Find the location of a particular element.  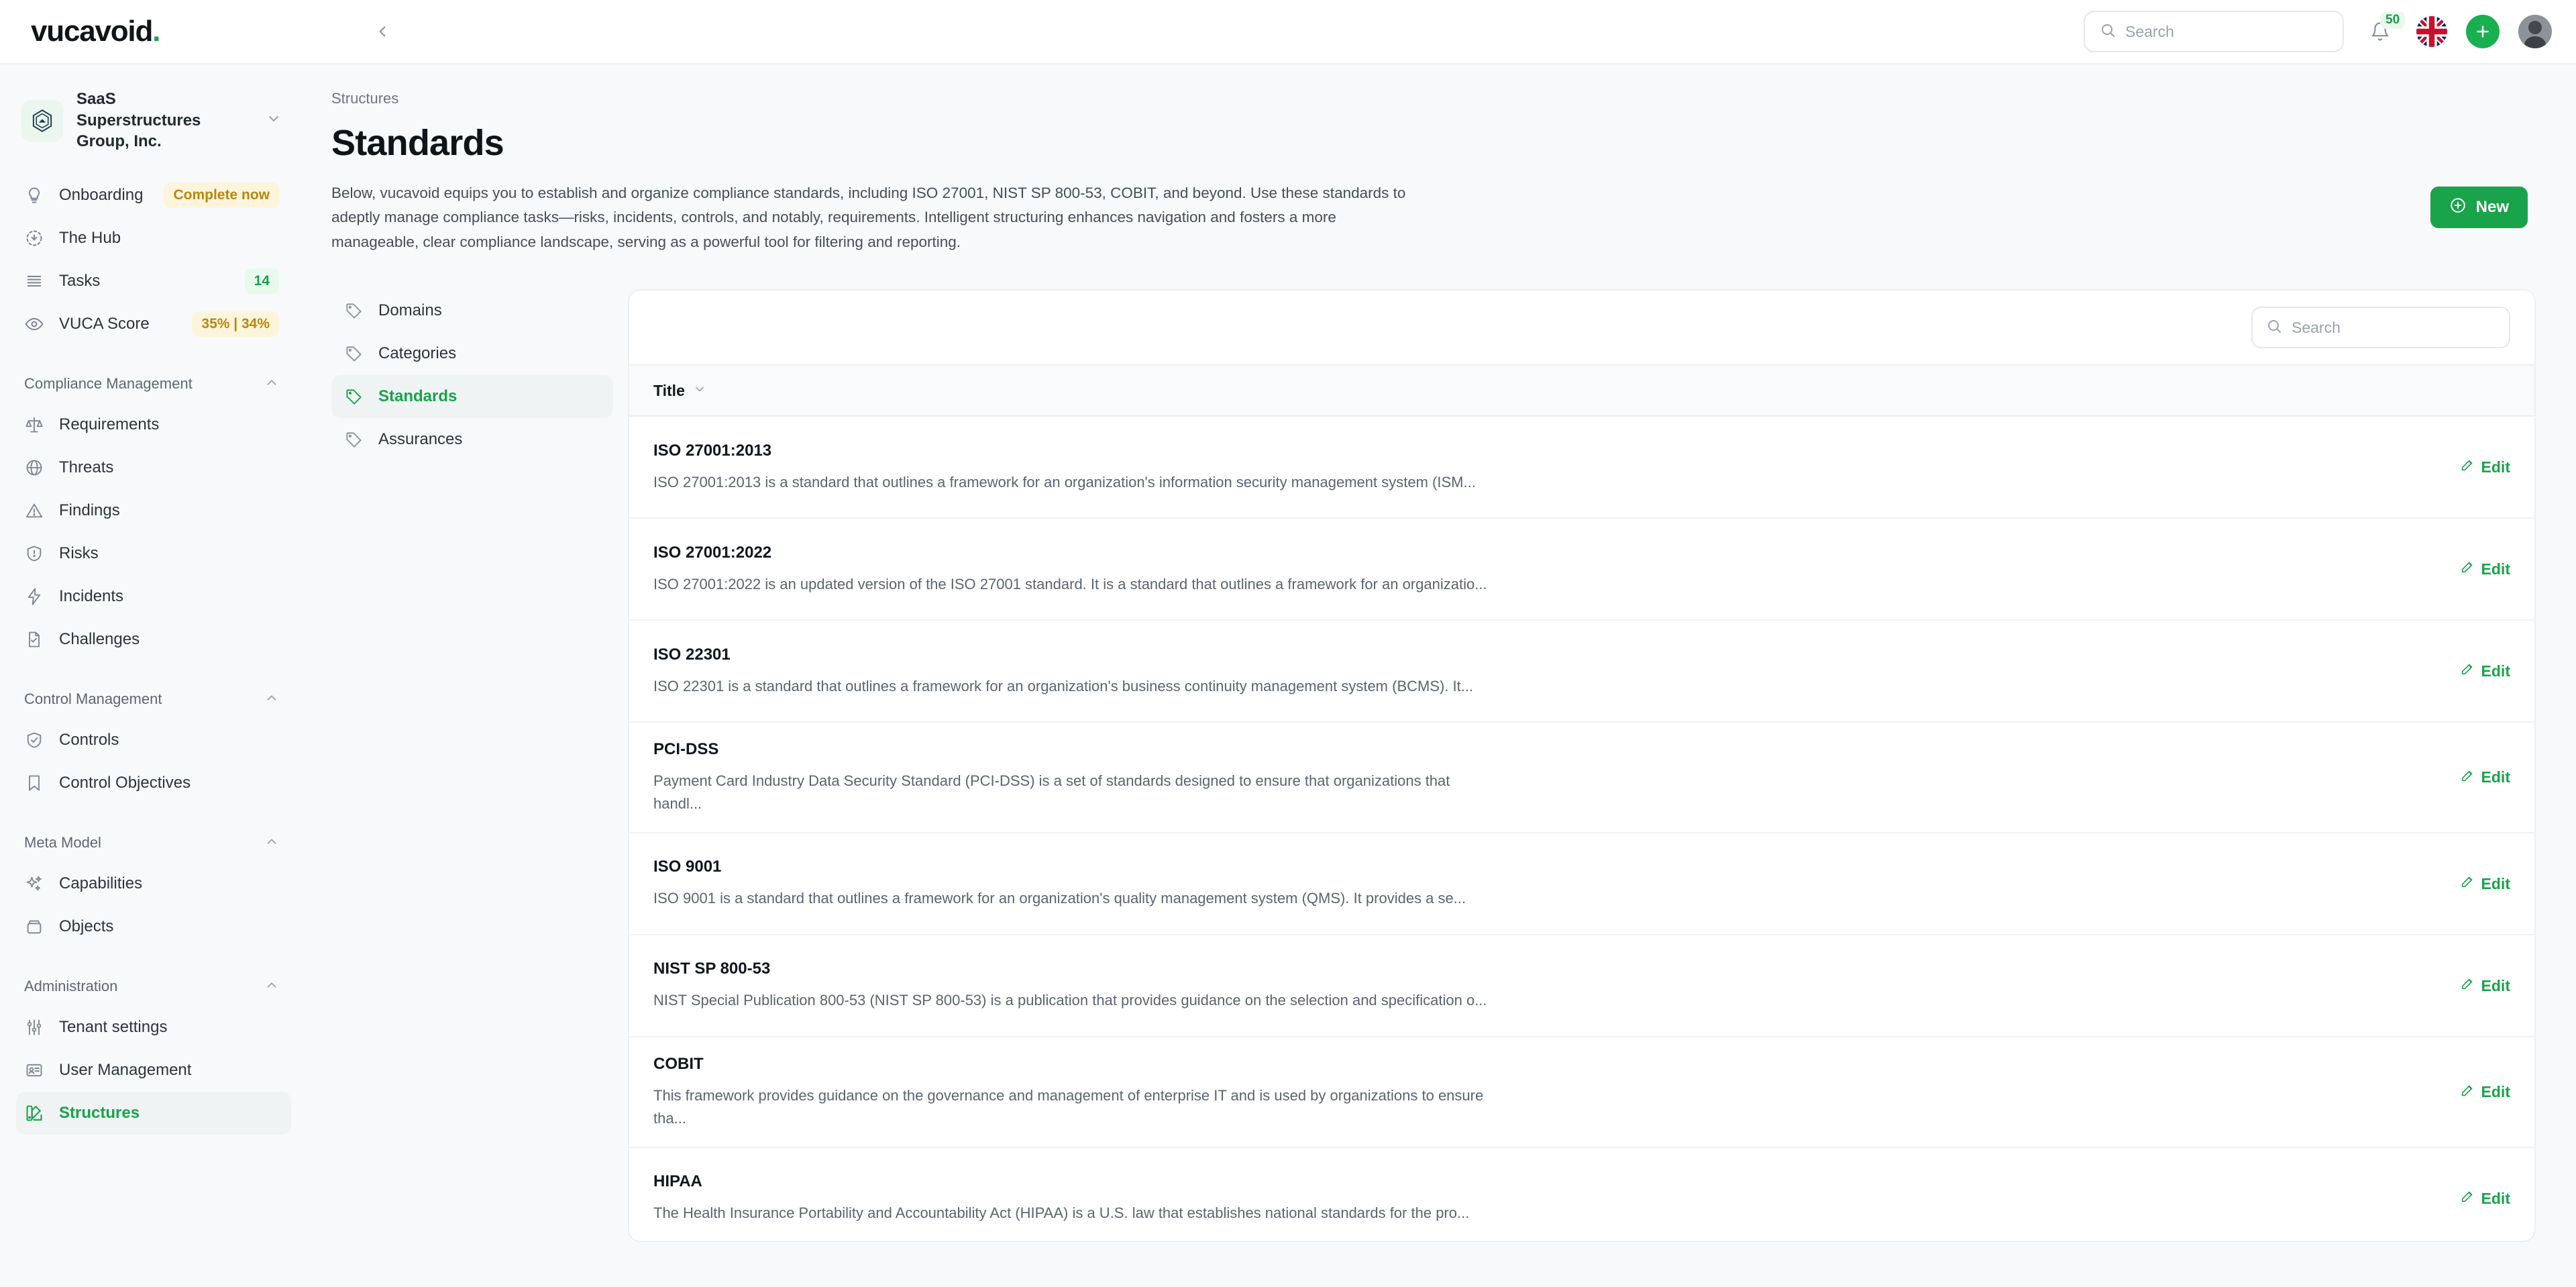

column-header-label: Title is located at coordinates (669, 390).